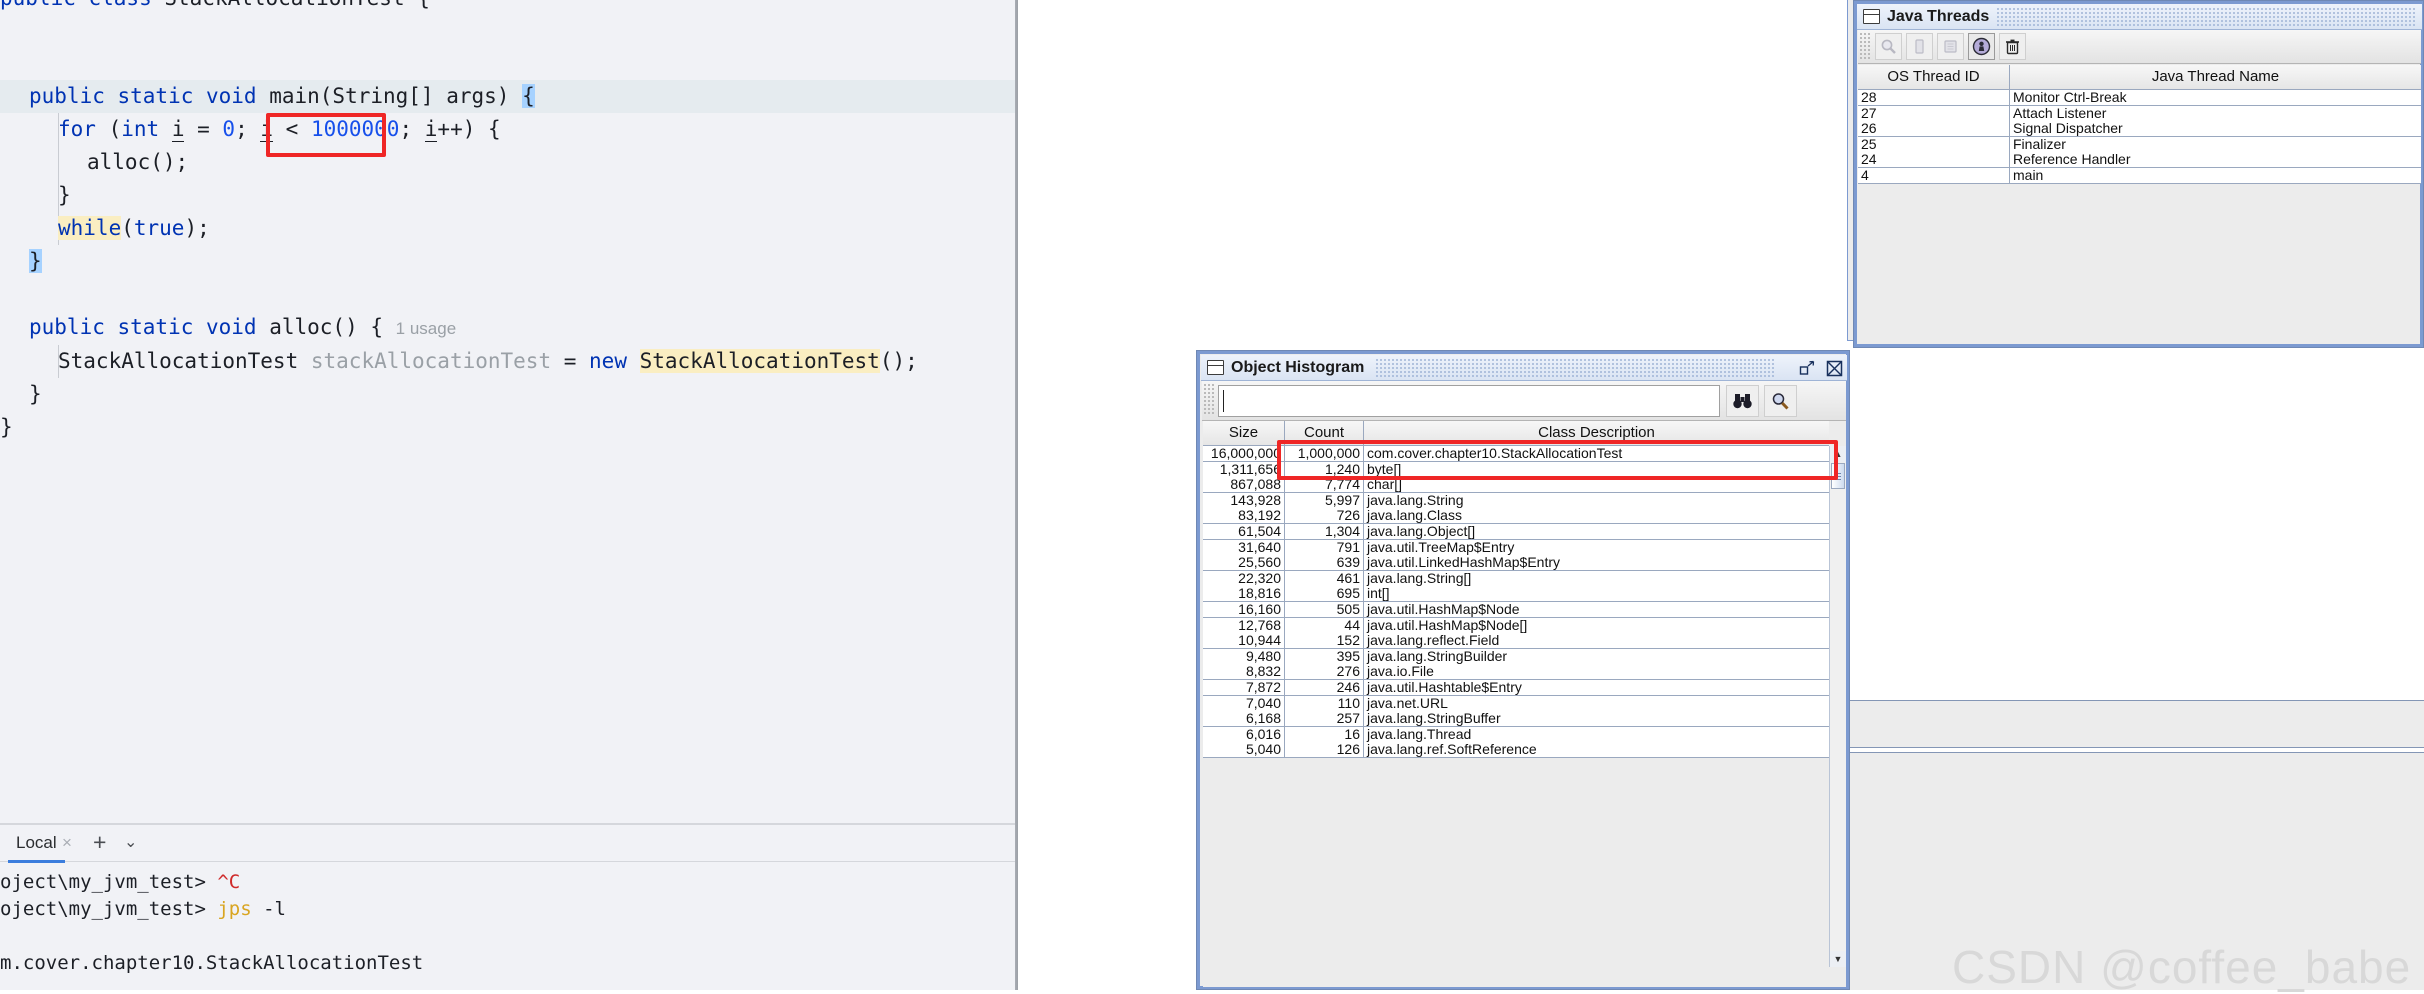 The image size is (2424, 994). I want to click on table-row: 867,088 7,774 char[], so click(1516, 485).